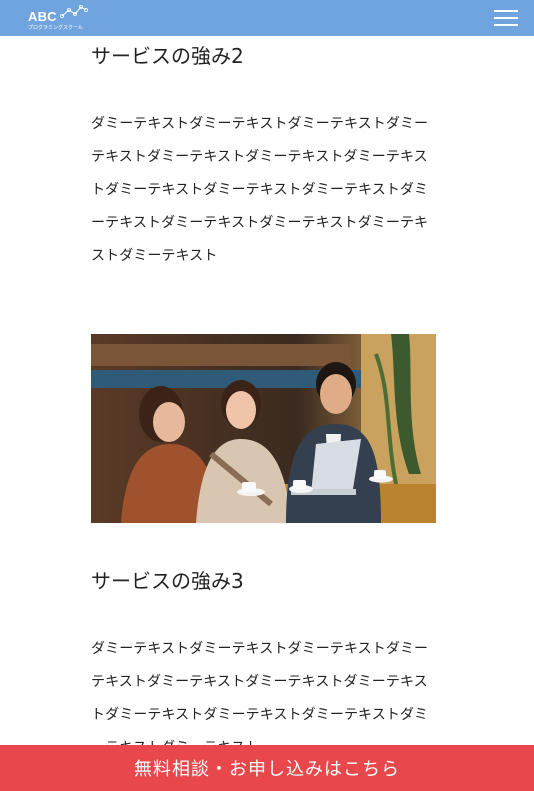 The width and height of the screenshot is (534, 791). I want to click on logo: ABC プログラミングスクール, so click(63, 18).